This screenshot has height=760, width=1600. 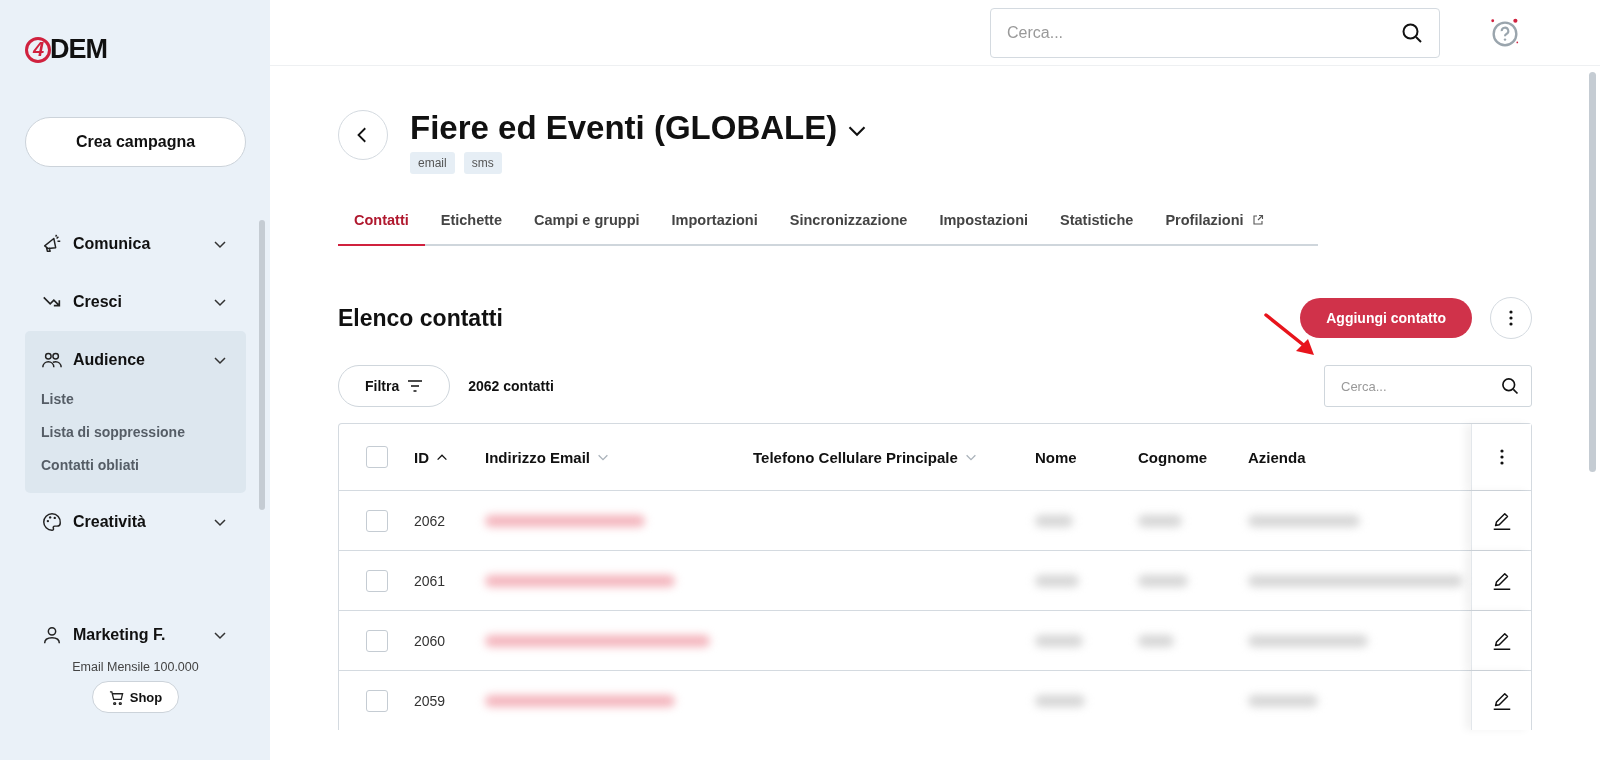 What do you see at coordinates (137, 302) in the screenshot?
I see `nav-item-label: Cresci` at bounding box center [137, 302].